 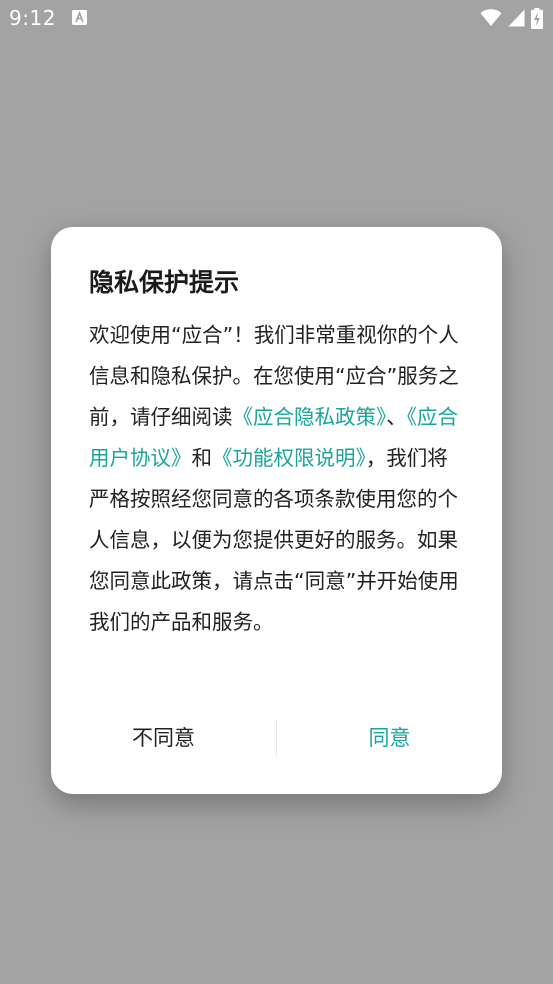 What do you see at coordinates (491, 17) in the screenshot?
I see `wifi-icon` at bounding box center [491, 17].